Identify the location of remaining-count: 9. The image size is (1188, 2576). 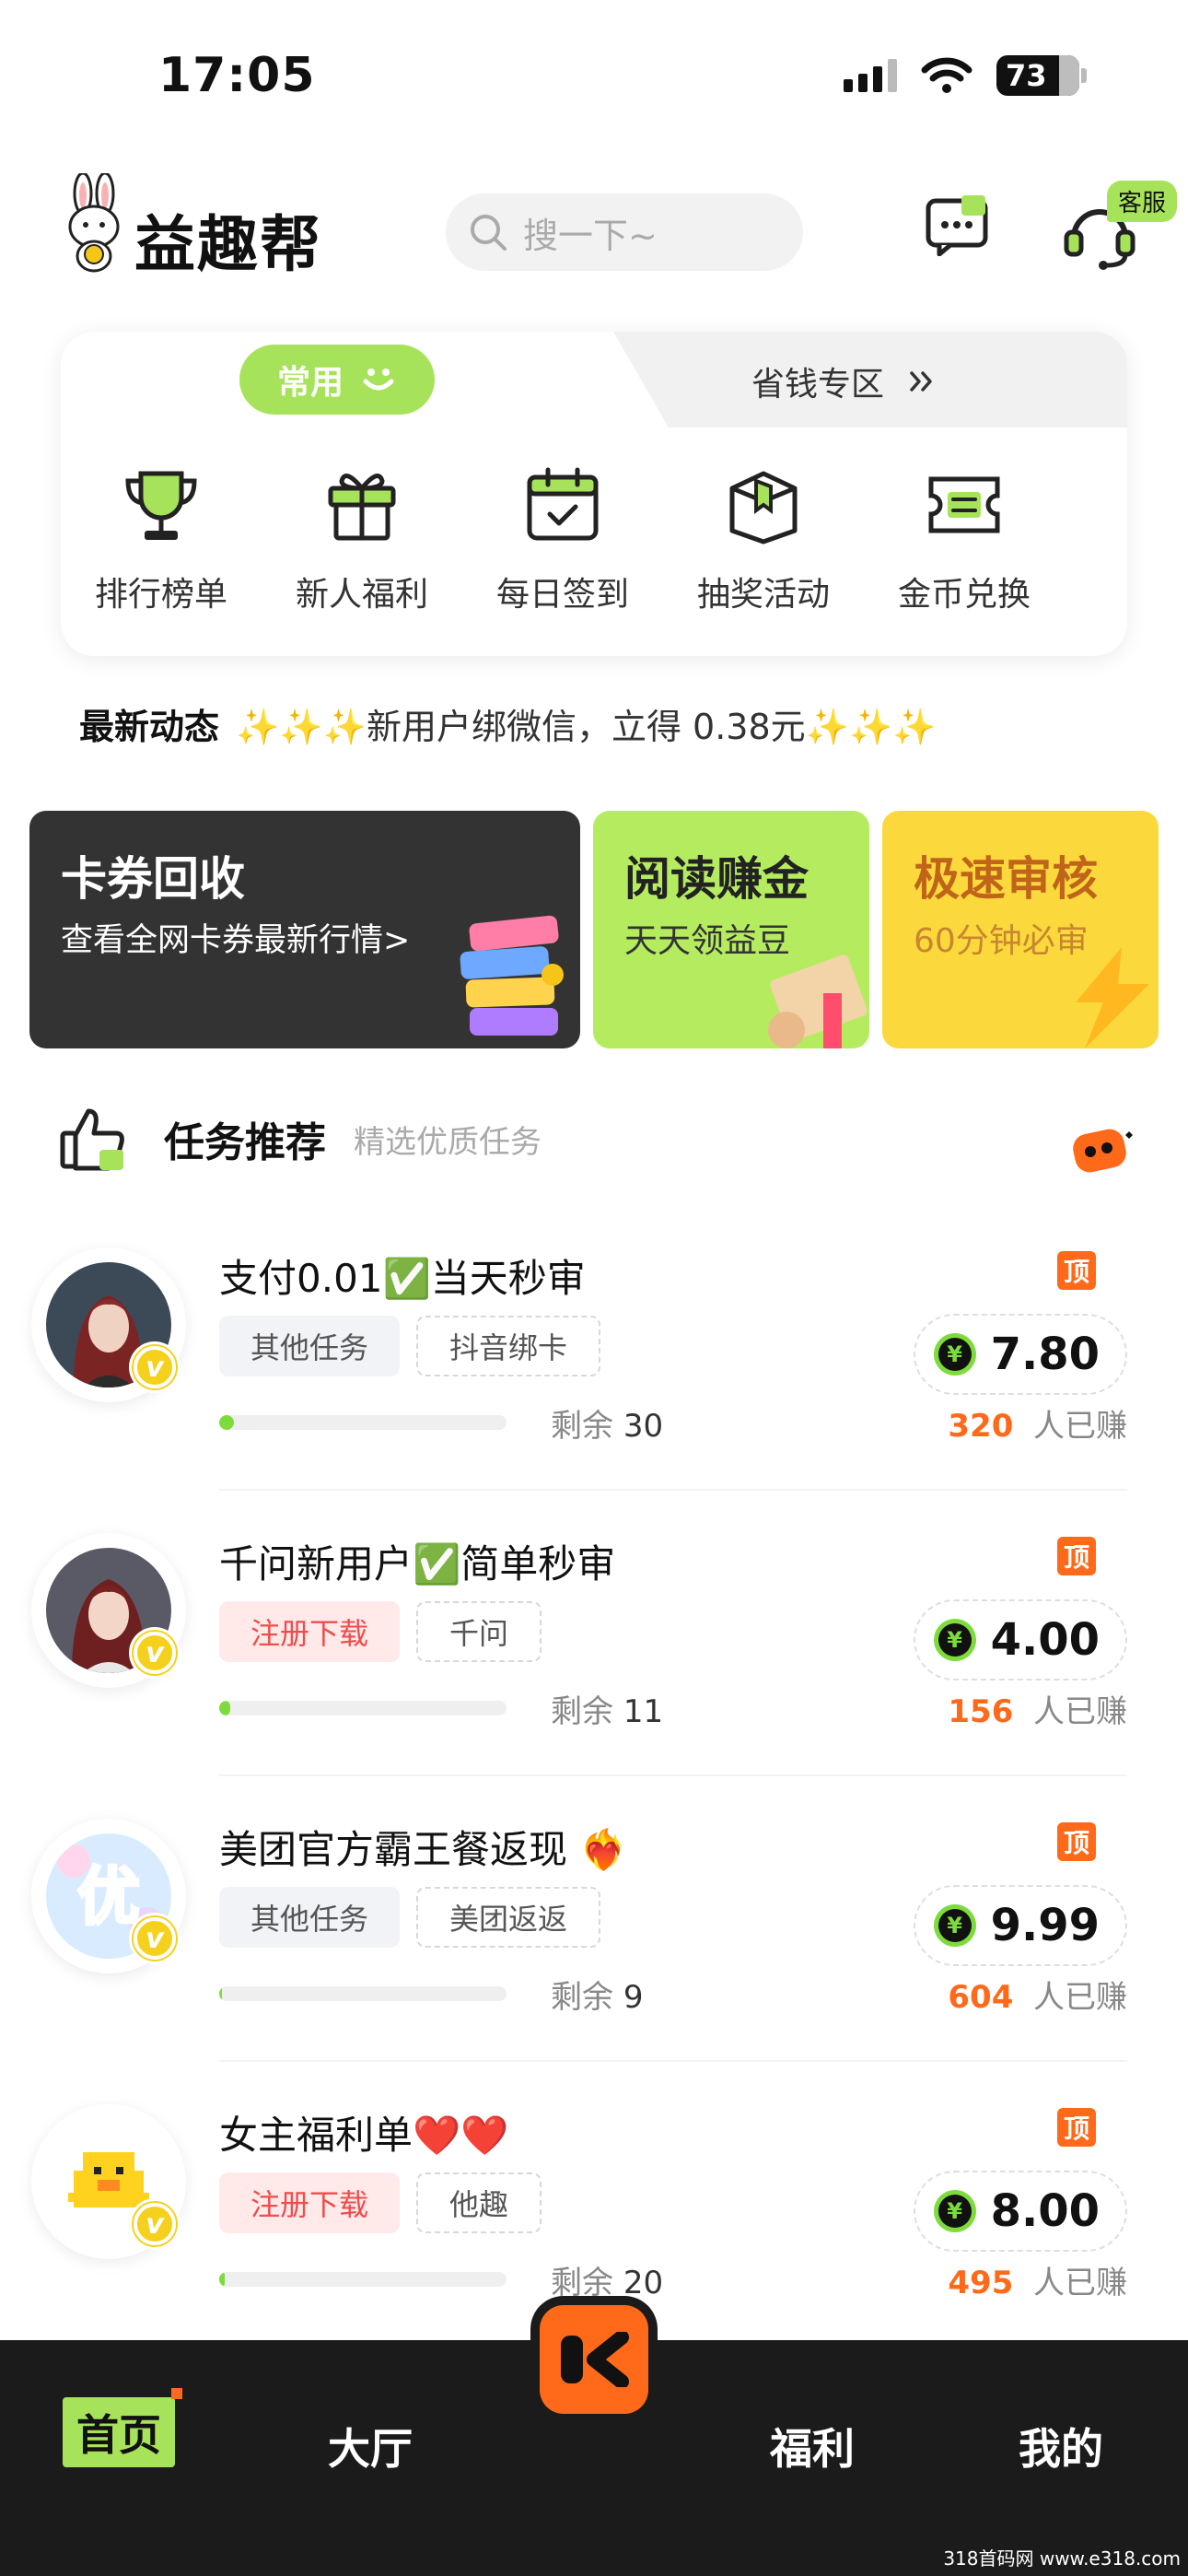
(633, 1997).